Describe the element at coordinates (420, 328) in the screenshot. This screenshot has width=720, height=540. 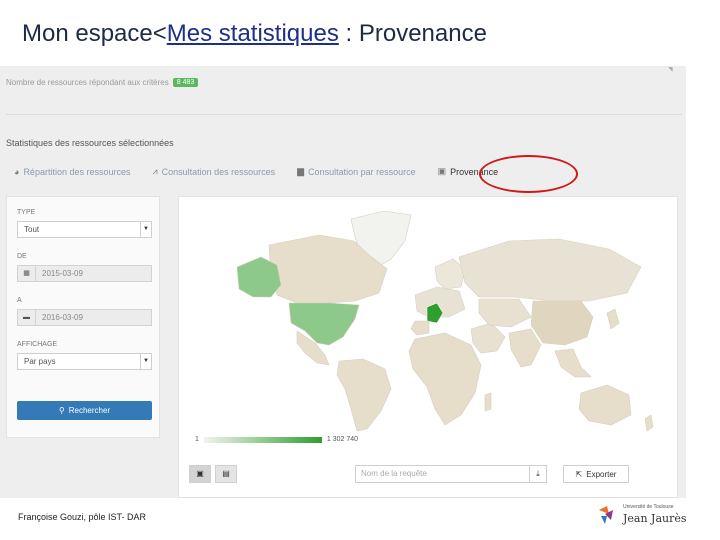
I see `spain` at that location.